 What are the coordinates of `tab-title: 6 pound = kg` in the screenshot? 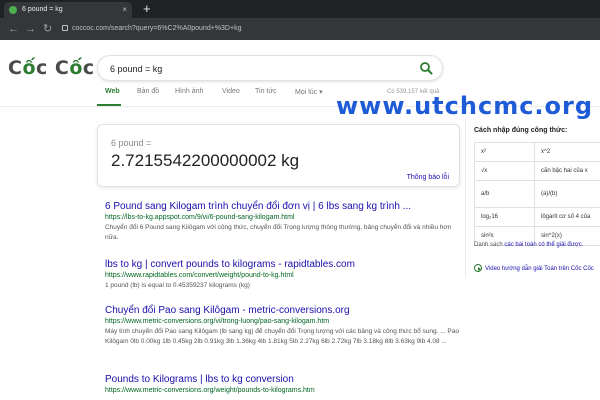 It's located at (42, 9).